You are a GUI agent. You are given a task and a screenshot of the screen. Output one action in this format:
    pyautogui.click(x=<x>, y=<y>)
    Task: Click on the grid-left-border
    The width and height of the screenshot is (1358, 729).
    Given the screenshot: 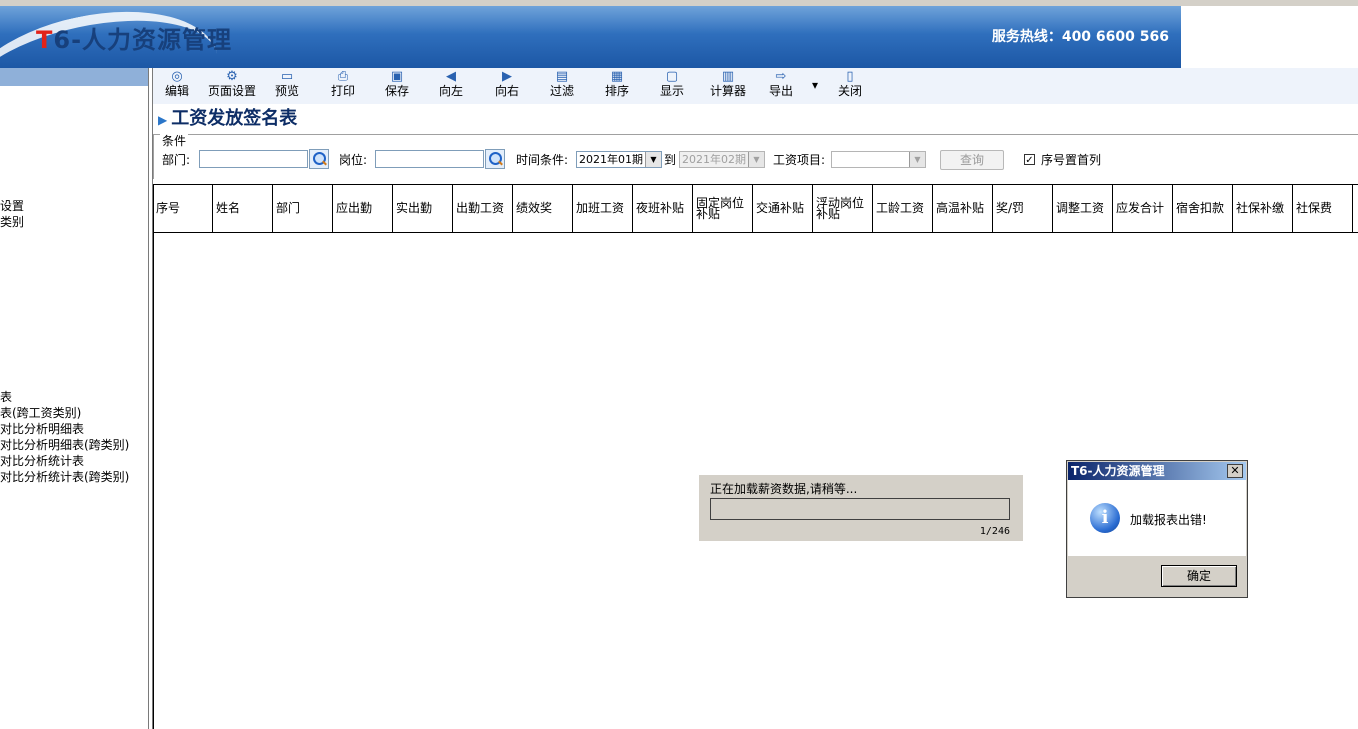 What is the action you would take?
    pyautogui.click(x=153, y=456)
    